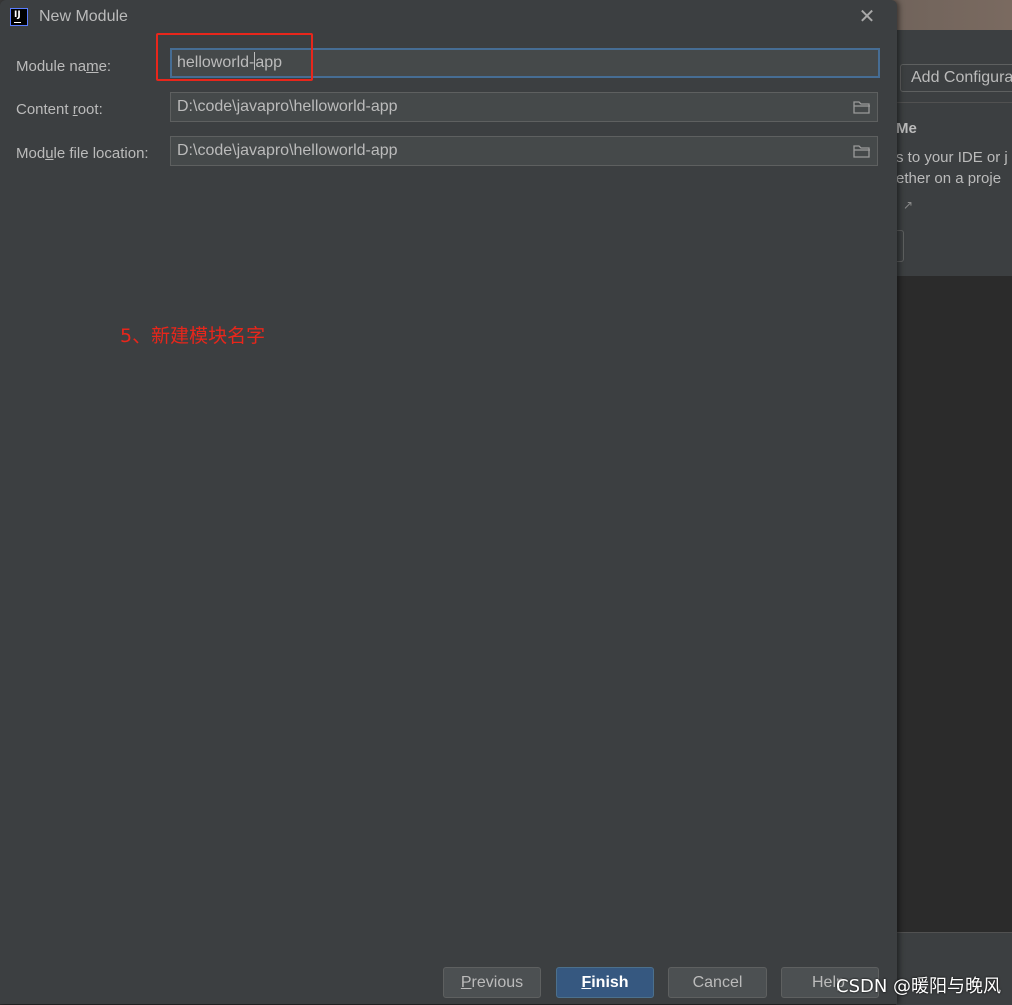  What do you see at coordinates (59, 109) in the screenshot?
I see `content-root-label: Content root:` at bounding box center [59, 109].